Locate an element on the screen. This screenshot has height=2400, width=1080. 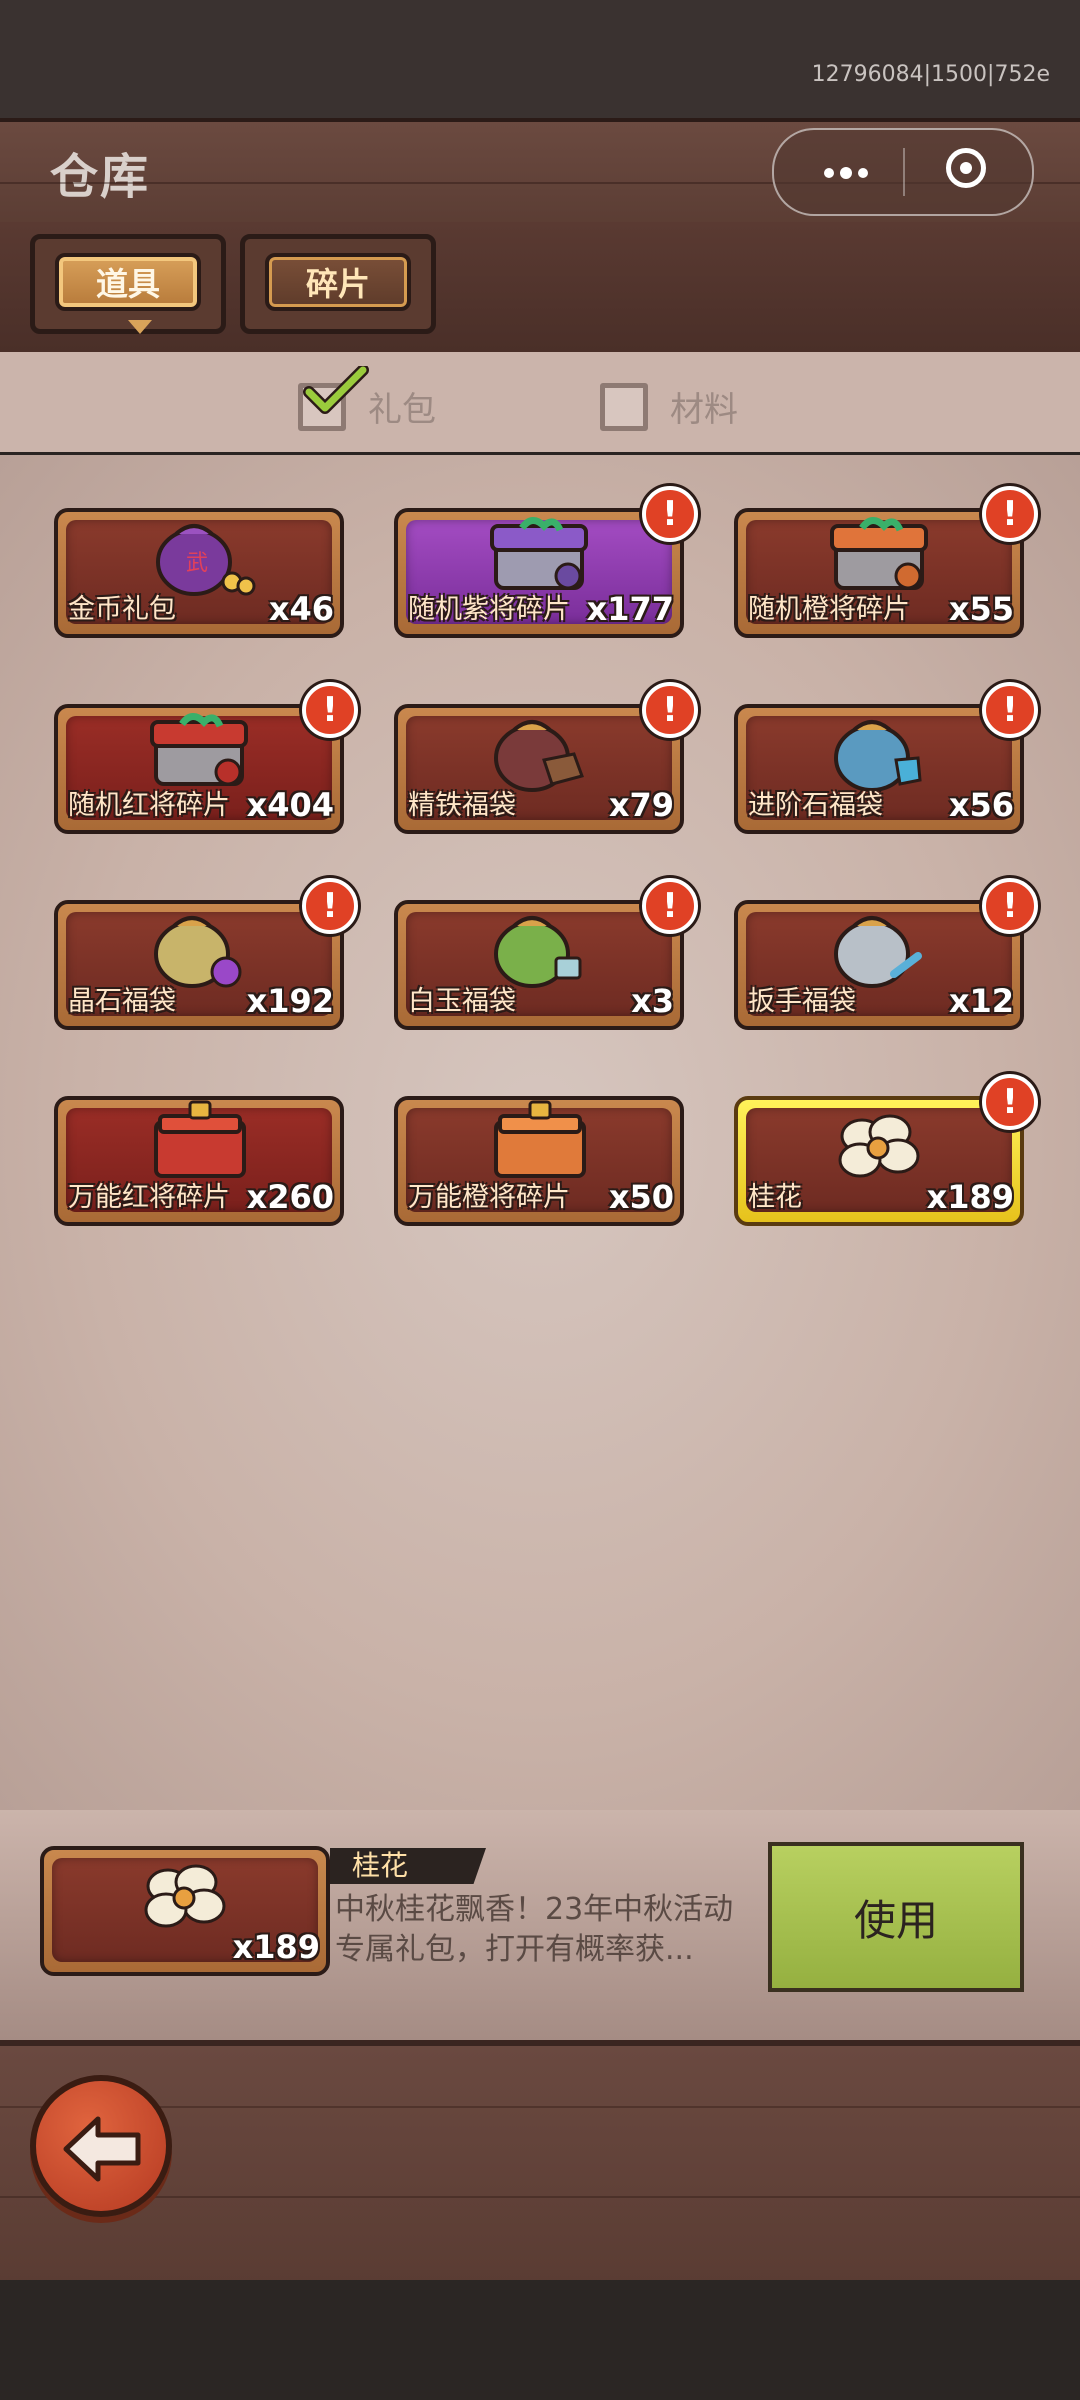
inventory-item: ! 精铁福袋 x79 is located at coordinates (546, 759).